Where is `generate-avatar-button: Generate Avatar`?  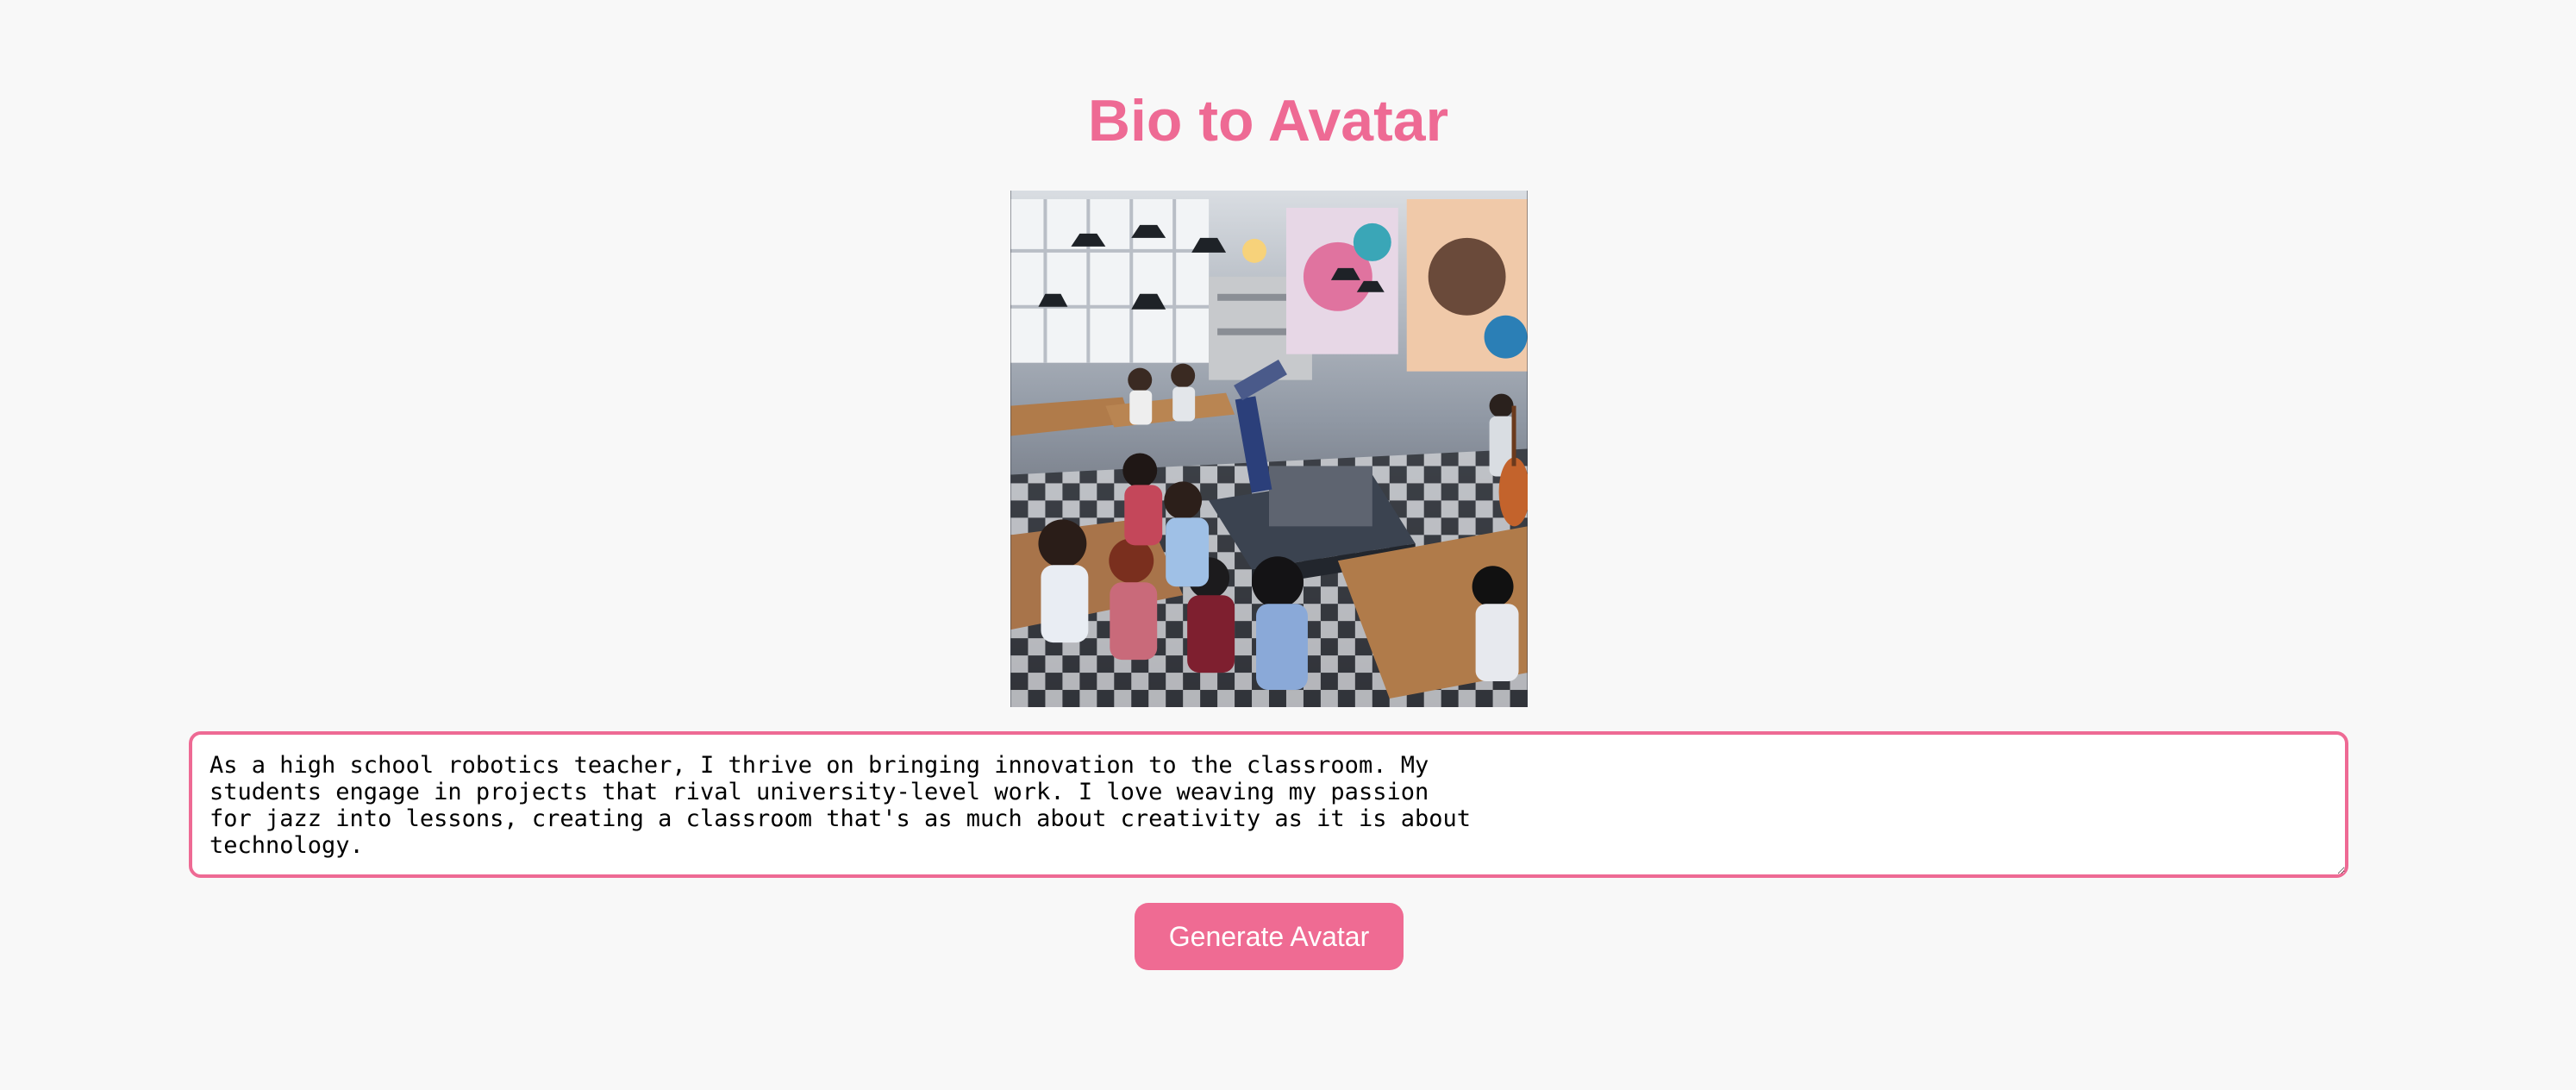
generate-avatar-button: Generate Avatar is located at coordinates (1269, 937).